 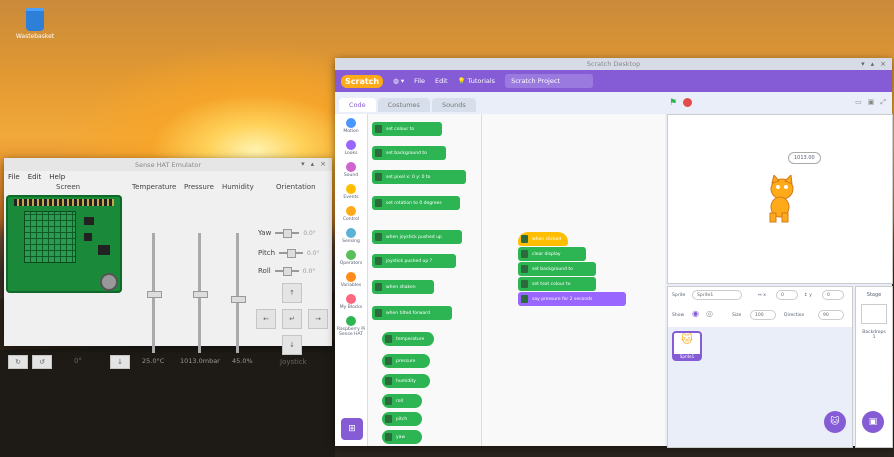 What do you see at coordinates (57, 177) in the screenshot?
I see `menu-help: Help` at bounding box center [57, 177].